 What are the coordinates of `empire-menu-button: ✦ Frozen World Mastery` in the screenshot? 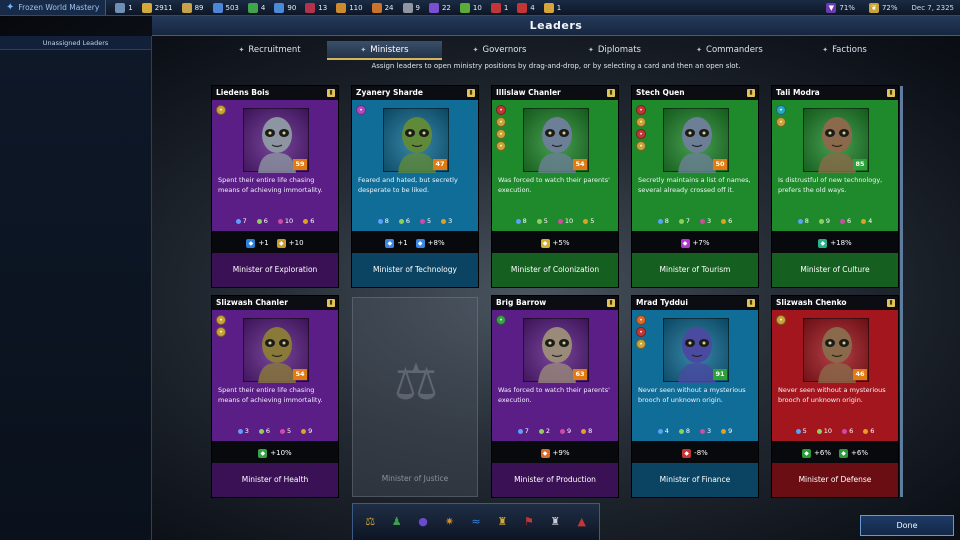 It's located at (53, 7).